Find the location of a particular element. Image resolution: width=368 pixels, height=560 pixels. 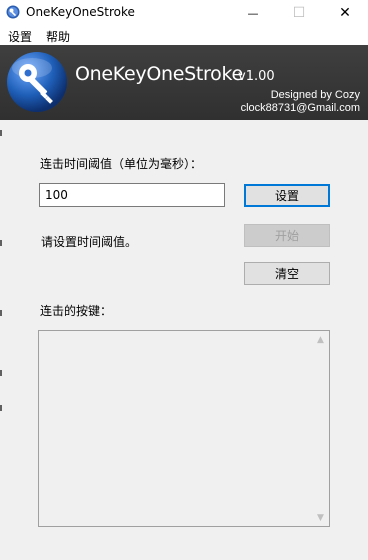

start-button-label: 开始 is located at coordinates (286, 236).